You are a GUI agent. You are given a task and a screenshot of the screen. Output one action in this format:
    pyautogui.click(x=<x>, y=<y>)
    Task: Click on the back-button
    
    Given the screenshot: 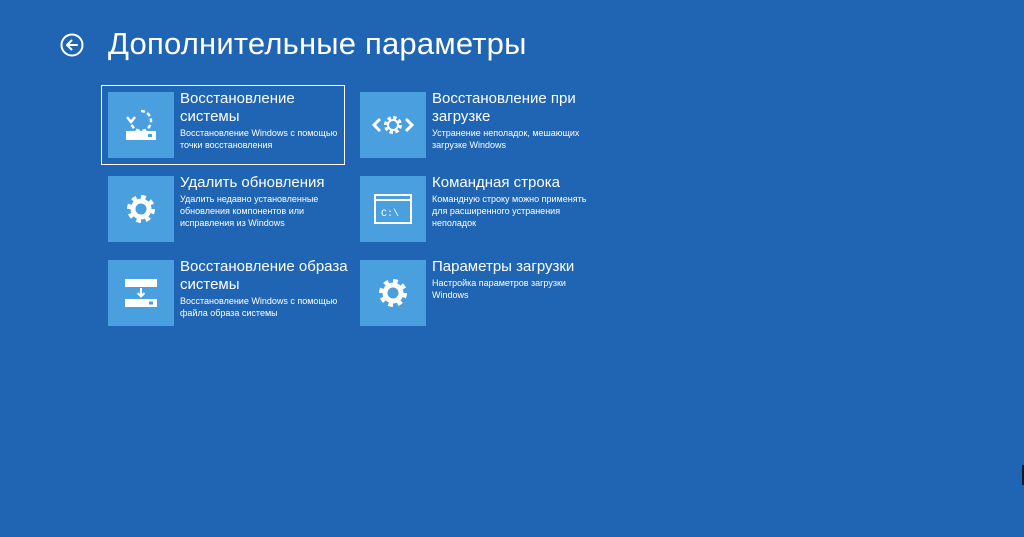 What is the action you would take?
    pyautogui.click(x=72, y=45)
    